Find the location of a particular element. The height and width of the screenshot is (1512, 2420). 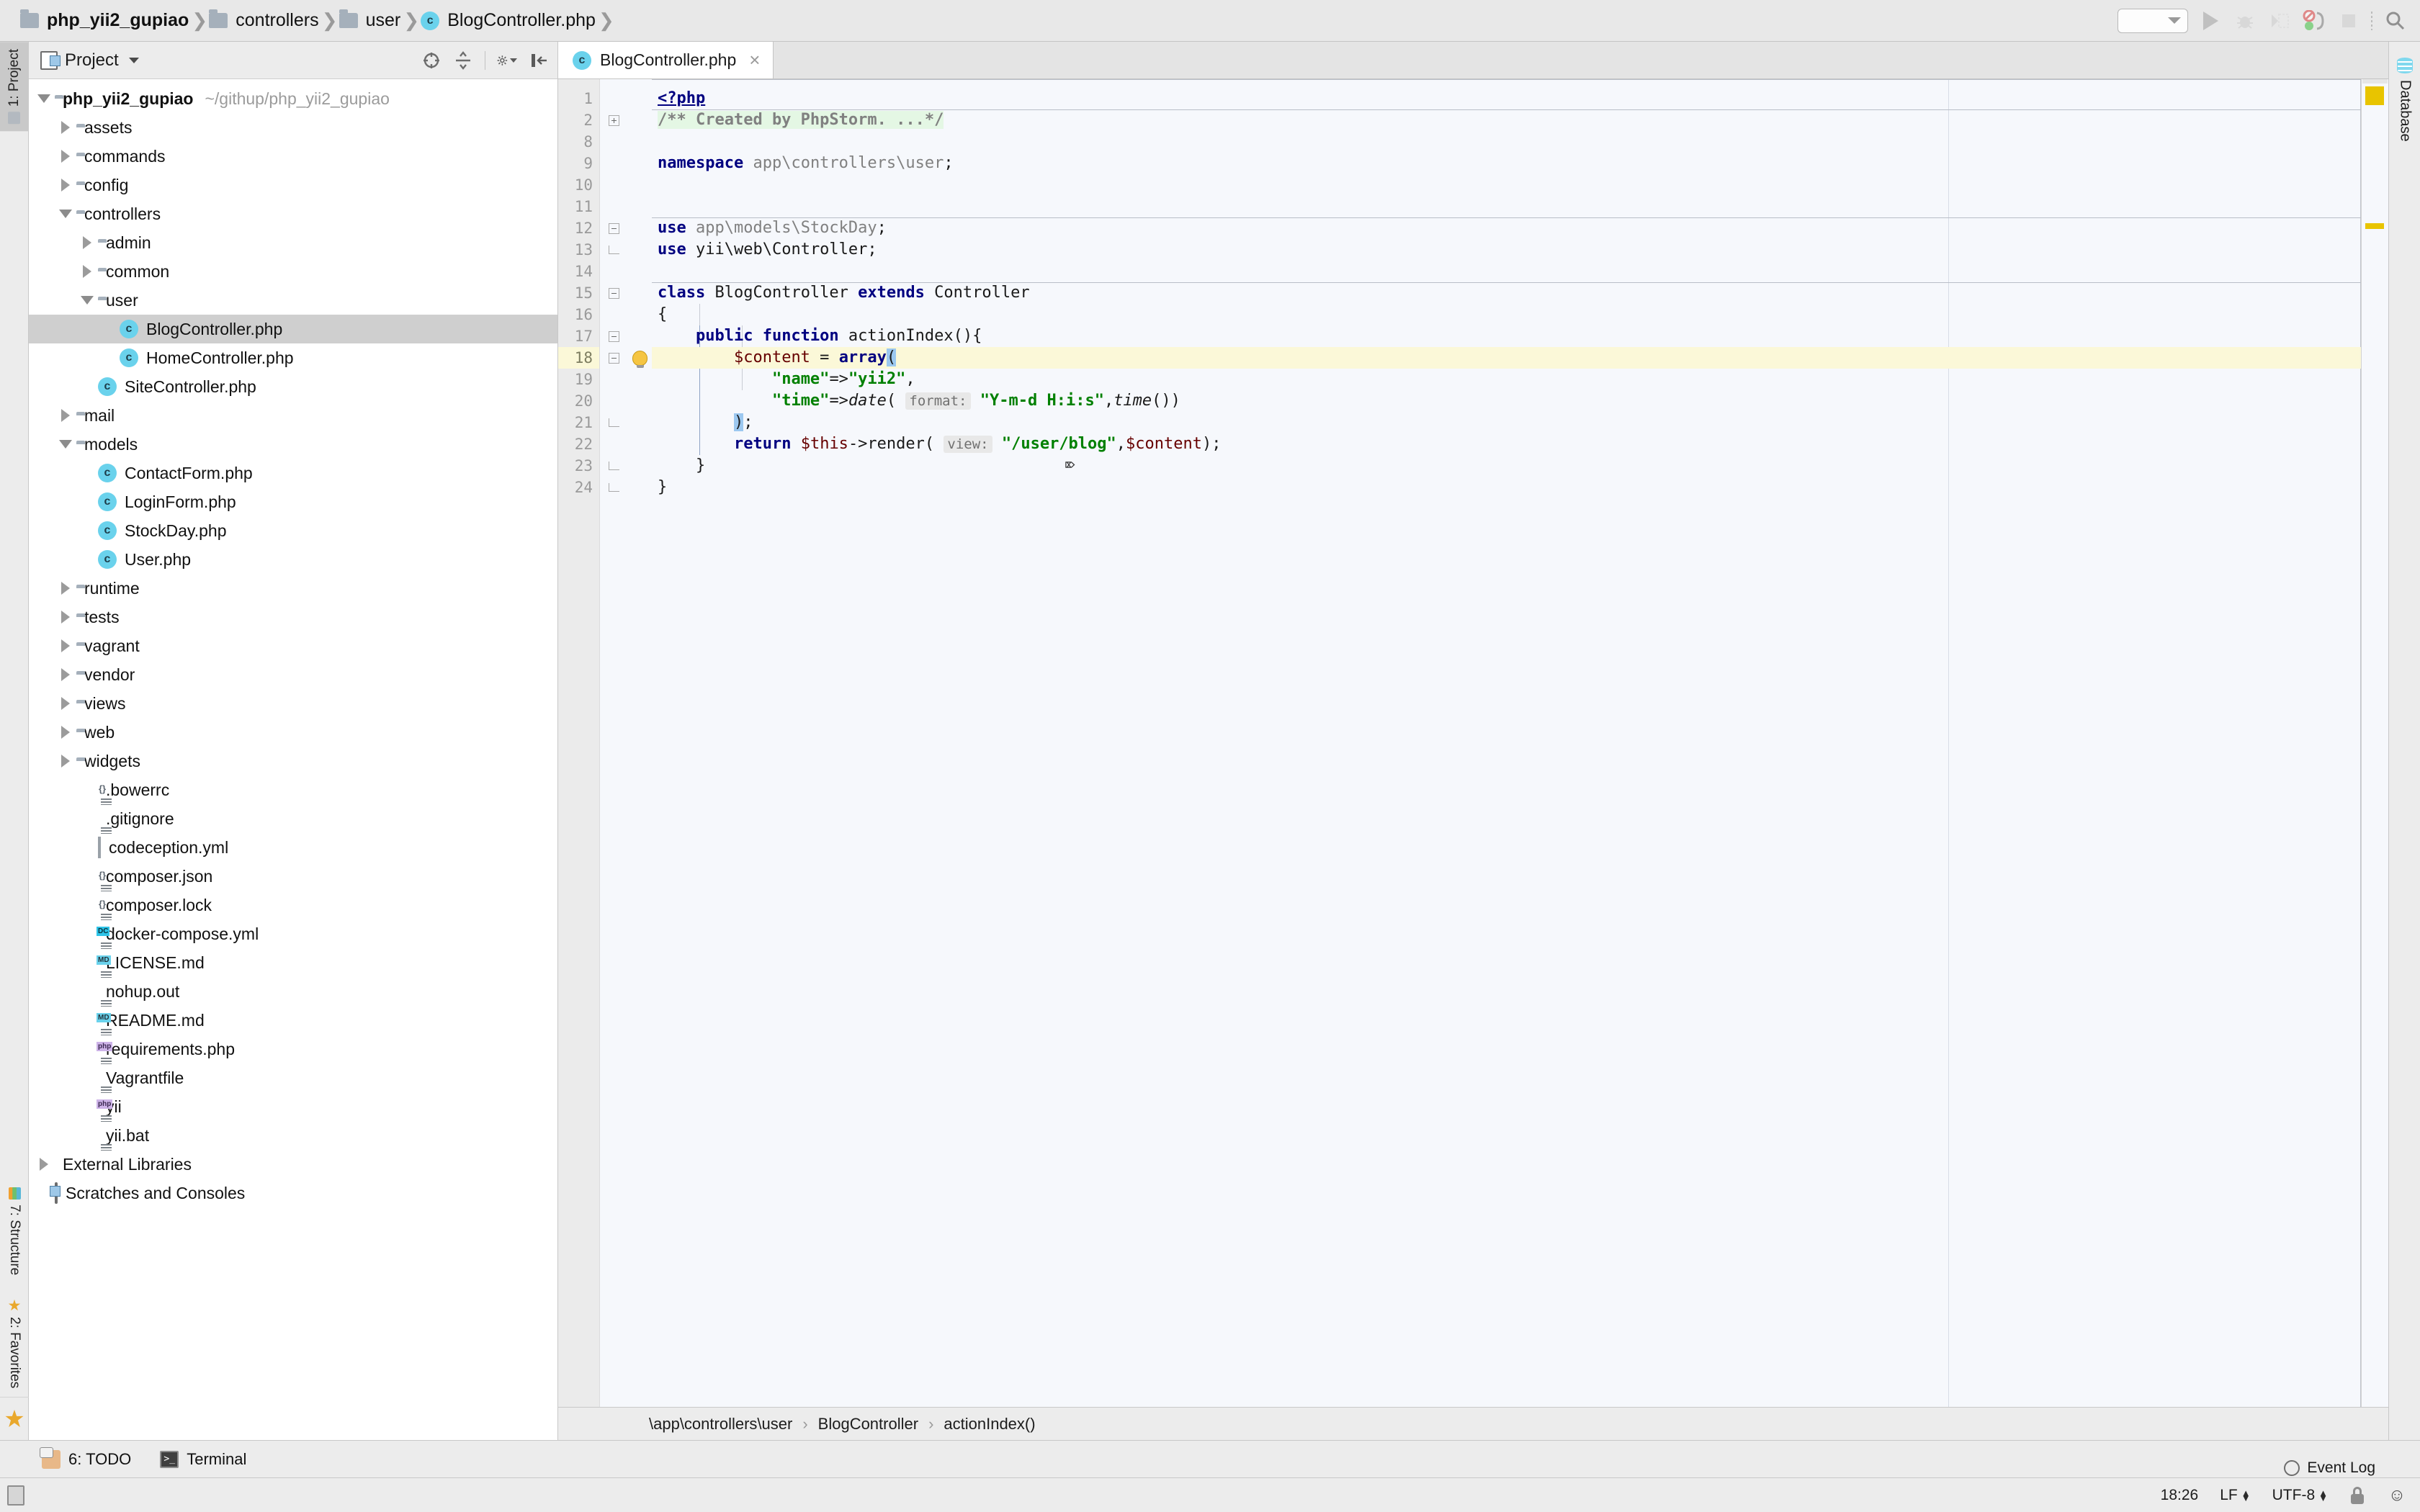

tree-row: config is located at coordinates (293, 185).